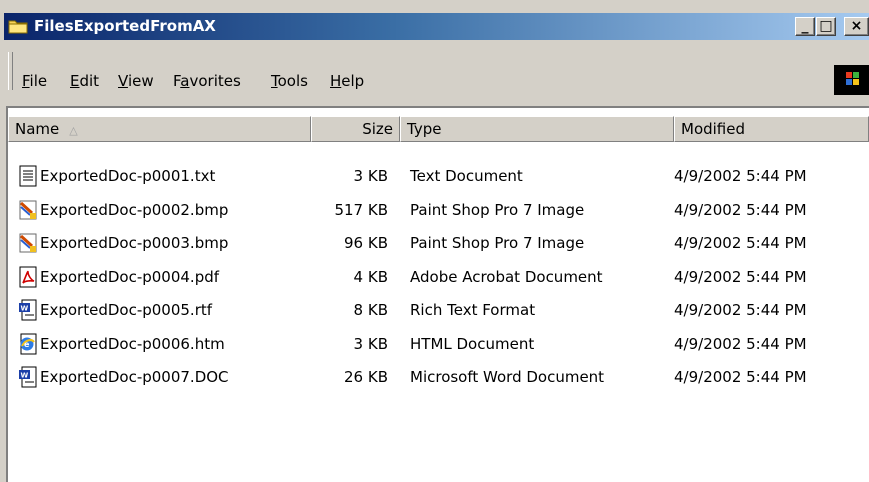 This screenshot has width=869, height=482. Describe the element at coordinates (37, 129) in the screenshot. I see `column-name-label: Name` at that location.